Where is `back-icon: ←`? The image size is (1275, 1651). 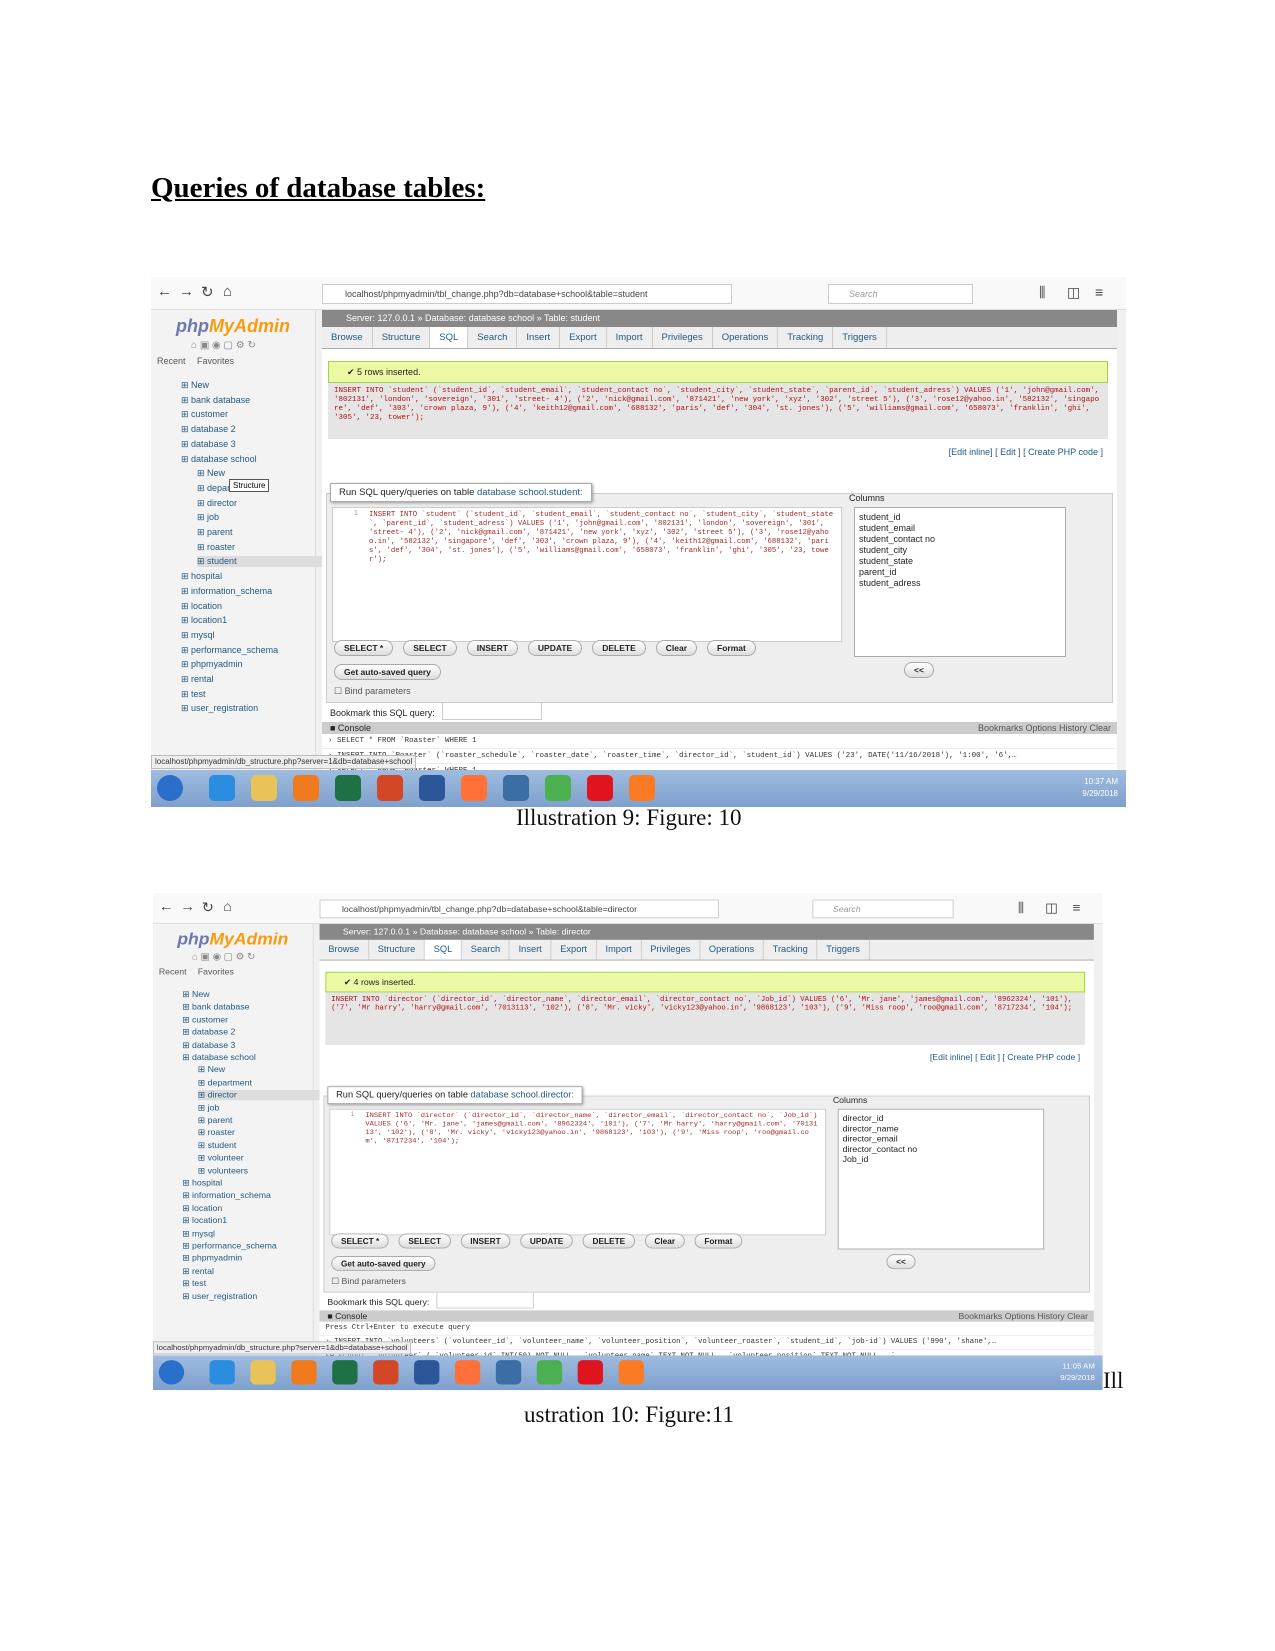
back-icon: ← is located at coordinates (164, 291).